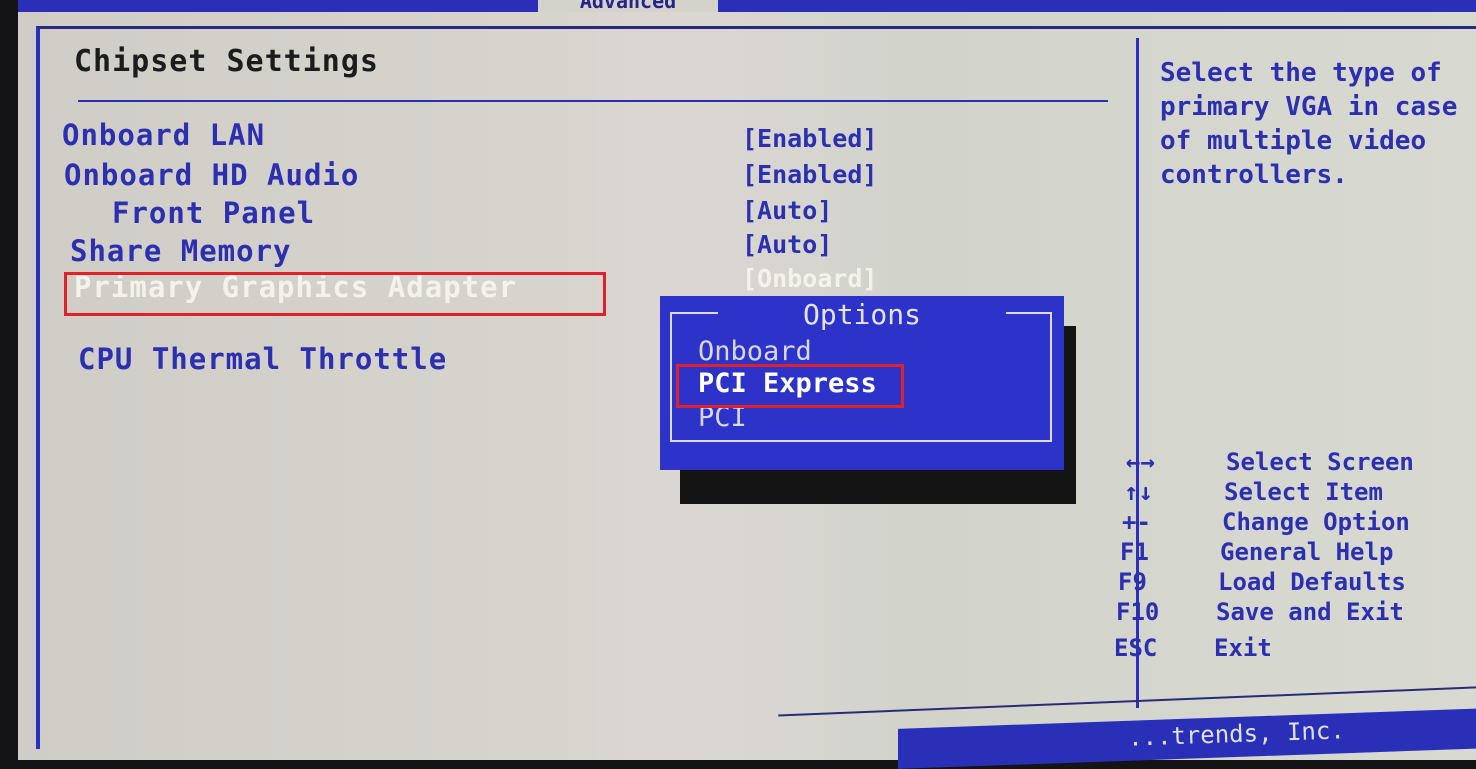 The height and width of the screenshot is (769, 1476). Describe the element at coordinates (1312, 582) in the screenshot. I see `key-action: Load Defaults` at that location.